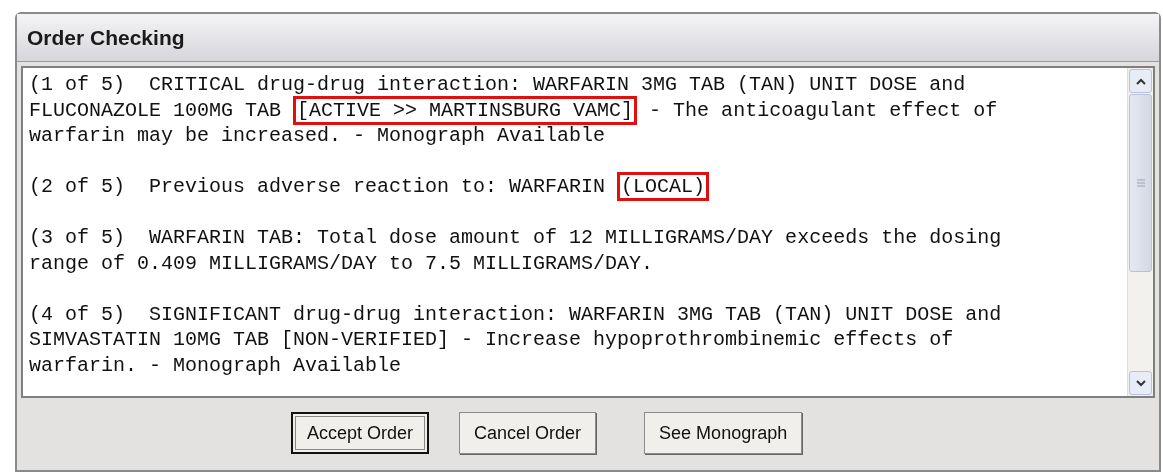  I want to click on dialog-button: See Monograph, so click(723, 433).